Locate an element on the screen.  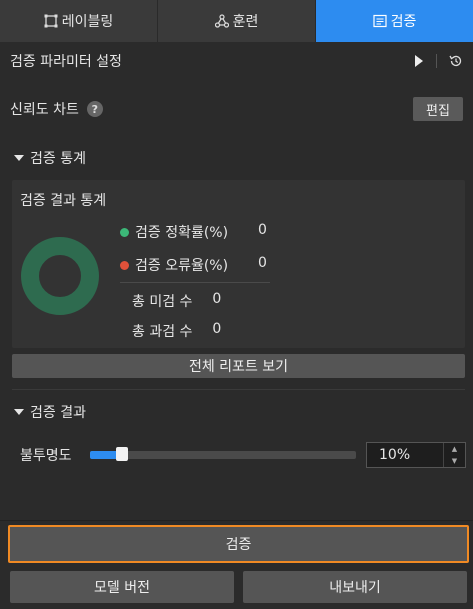
error-value: 0 is located at coordinates (262, 263).